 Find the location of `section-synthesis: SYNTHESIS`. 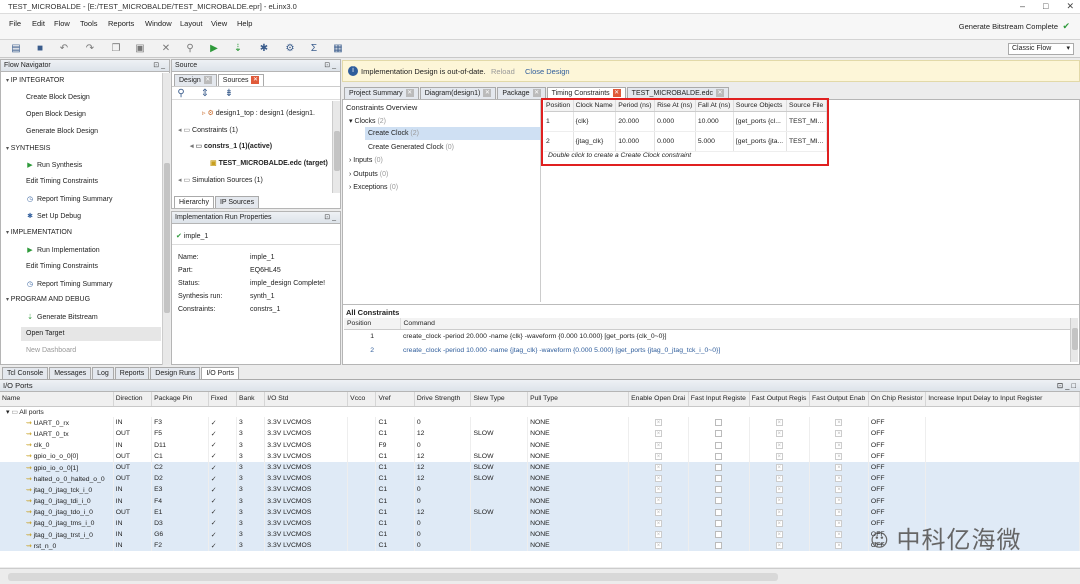

section-synthesis: SYNTHESIS is located at coordinates (28, 148).